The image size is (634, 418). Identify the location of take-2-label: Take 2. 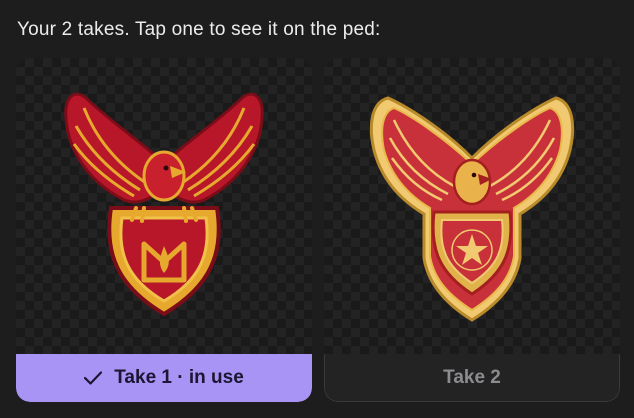
(472, 377).